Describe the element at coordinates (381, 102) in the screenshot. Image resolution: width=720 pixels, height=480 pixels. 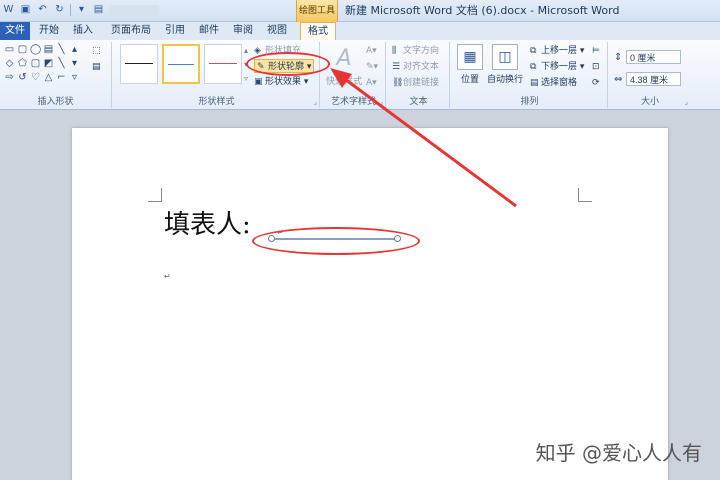
I see `wordart-launcher-icon: ⌟` at that location.